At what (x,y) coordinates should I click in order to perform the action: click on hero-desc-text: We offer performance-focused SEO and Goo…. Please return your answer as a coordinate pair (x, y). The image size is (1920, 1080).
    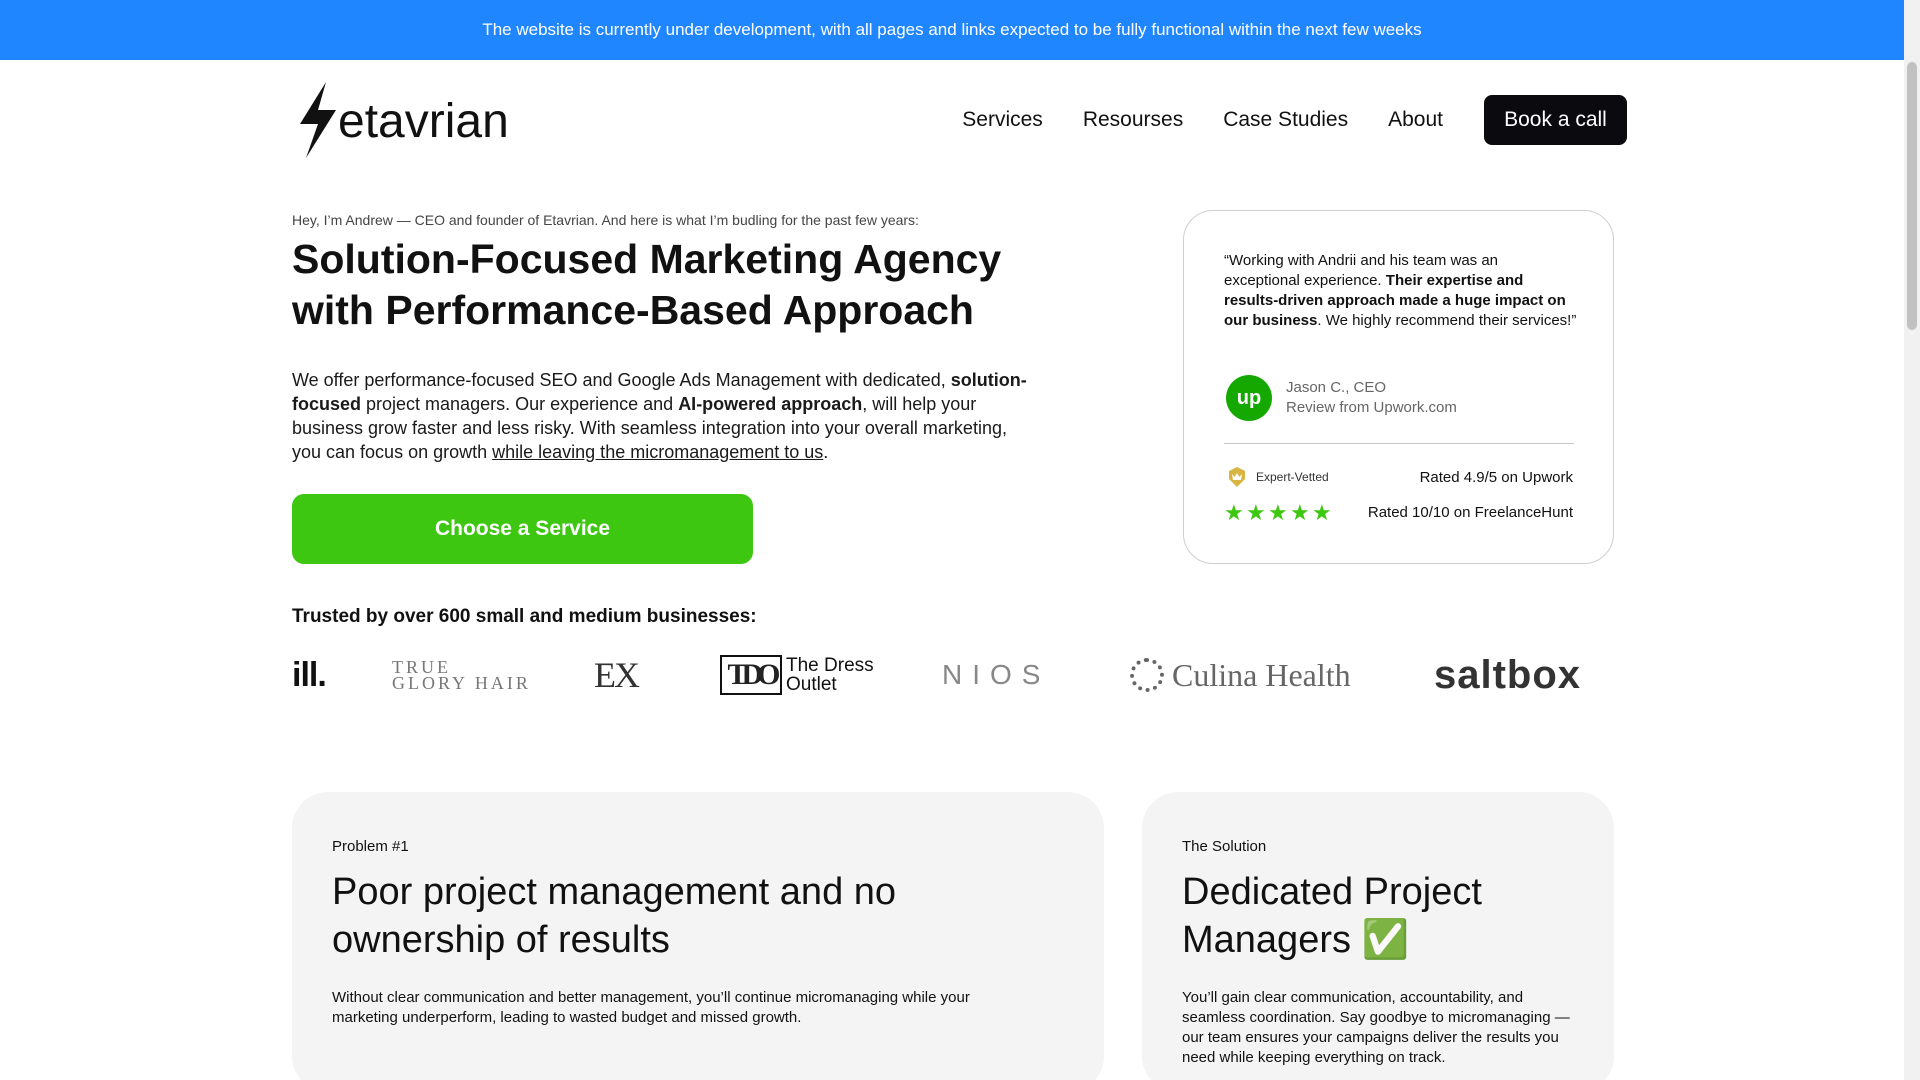
    Looking at the image, I should click on (621, 380).